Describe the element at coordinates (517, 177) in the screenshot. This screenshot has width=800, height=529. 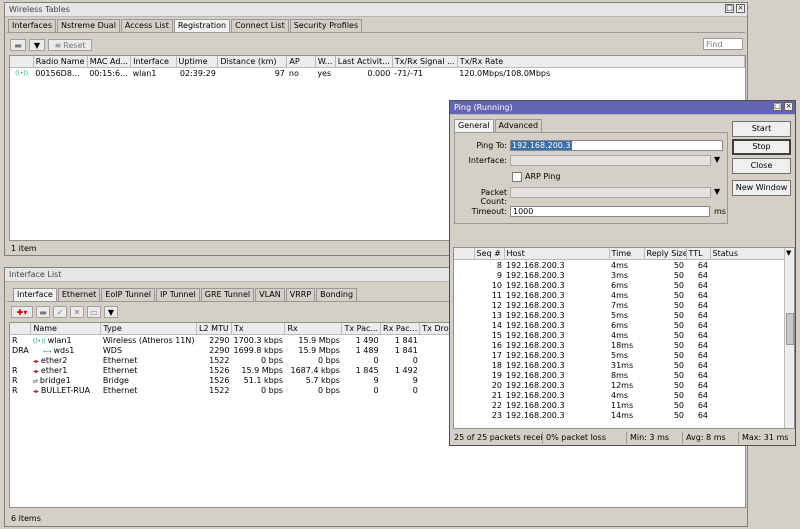
I see `arp-ping-checkbox` at that location.